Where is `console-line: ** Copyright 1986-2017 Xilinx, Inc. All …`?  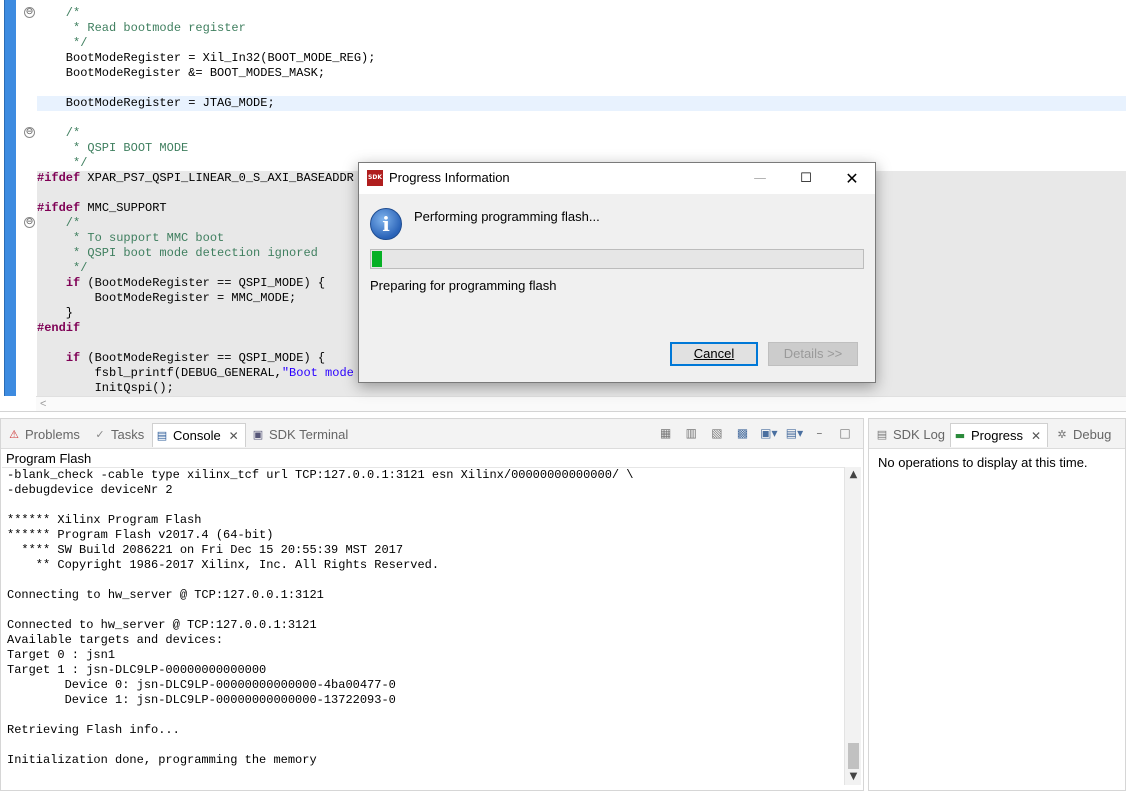
console-line: ** Copyright 1986-2017 Xilinx, Inc. All … is located at coordinates (223, 565).